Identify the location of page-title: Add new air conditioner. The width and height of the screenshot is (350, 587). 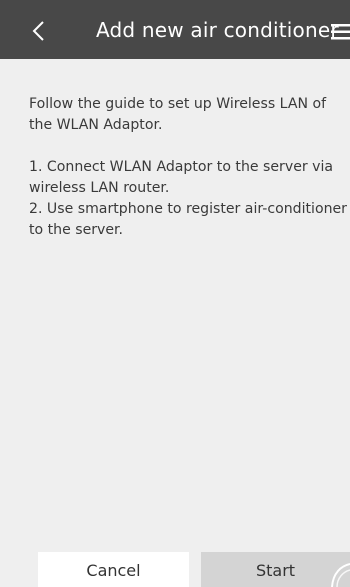
(217, 30).